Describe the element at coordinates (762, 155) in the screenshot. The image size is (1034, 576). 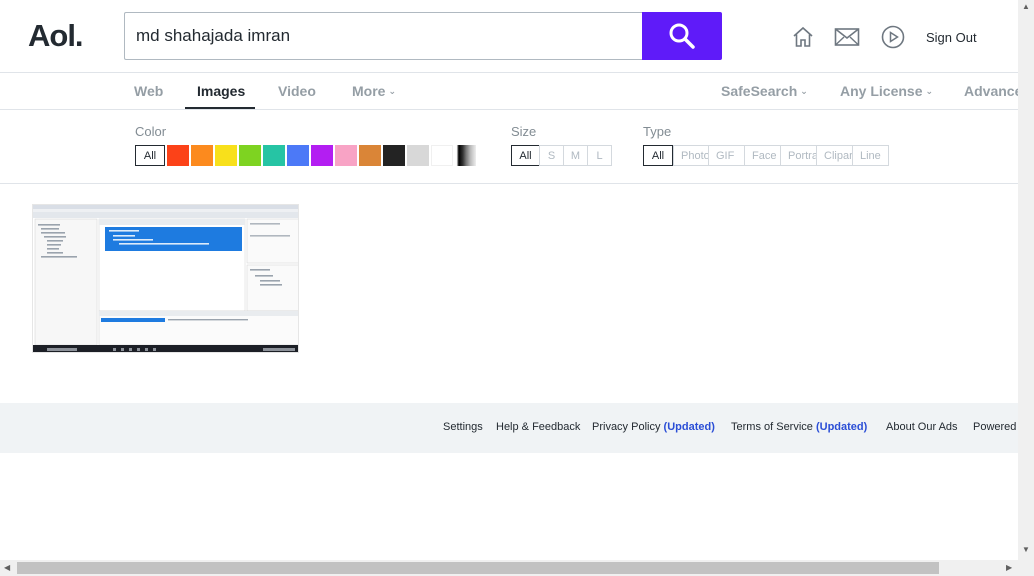
I see `type-option-button: Face` at that location.